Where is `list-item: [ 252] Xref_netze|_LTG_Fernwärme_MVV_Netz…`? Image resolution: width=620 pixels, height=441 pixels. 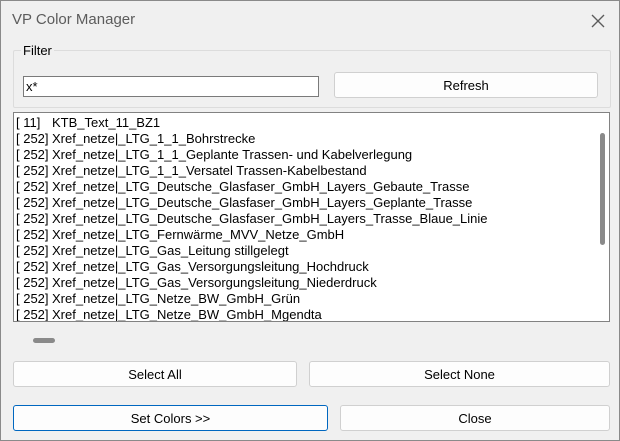 list-item: [ 252] Xref_netze|_LTG_Fernwärme_MVV_Netz… is located at coordinates (252, 235).